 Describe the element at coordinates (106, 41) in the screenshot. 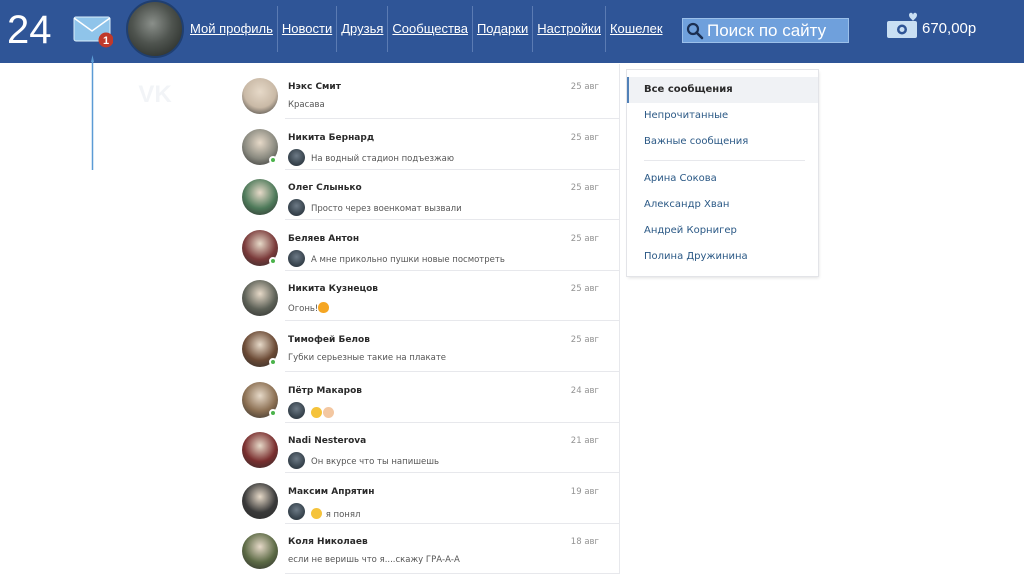

I see `mail-badge-count: 1` at that location.